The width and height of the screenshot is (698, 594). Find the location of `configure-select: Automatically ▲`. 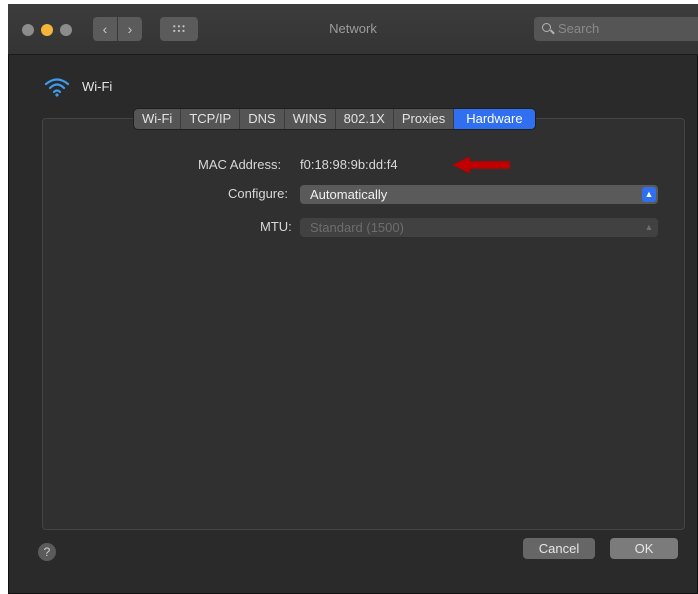

configure-select: Automatically ▲ is located at coordinates (479, 194).